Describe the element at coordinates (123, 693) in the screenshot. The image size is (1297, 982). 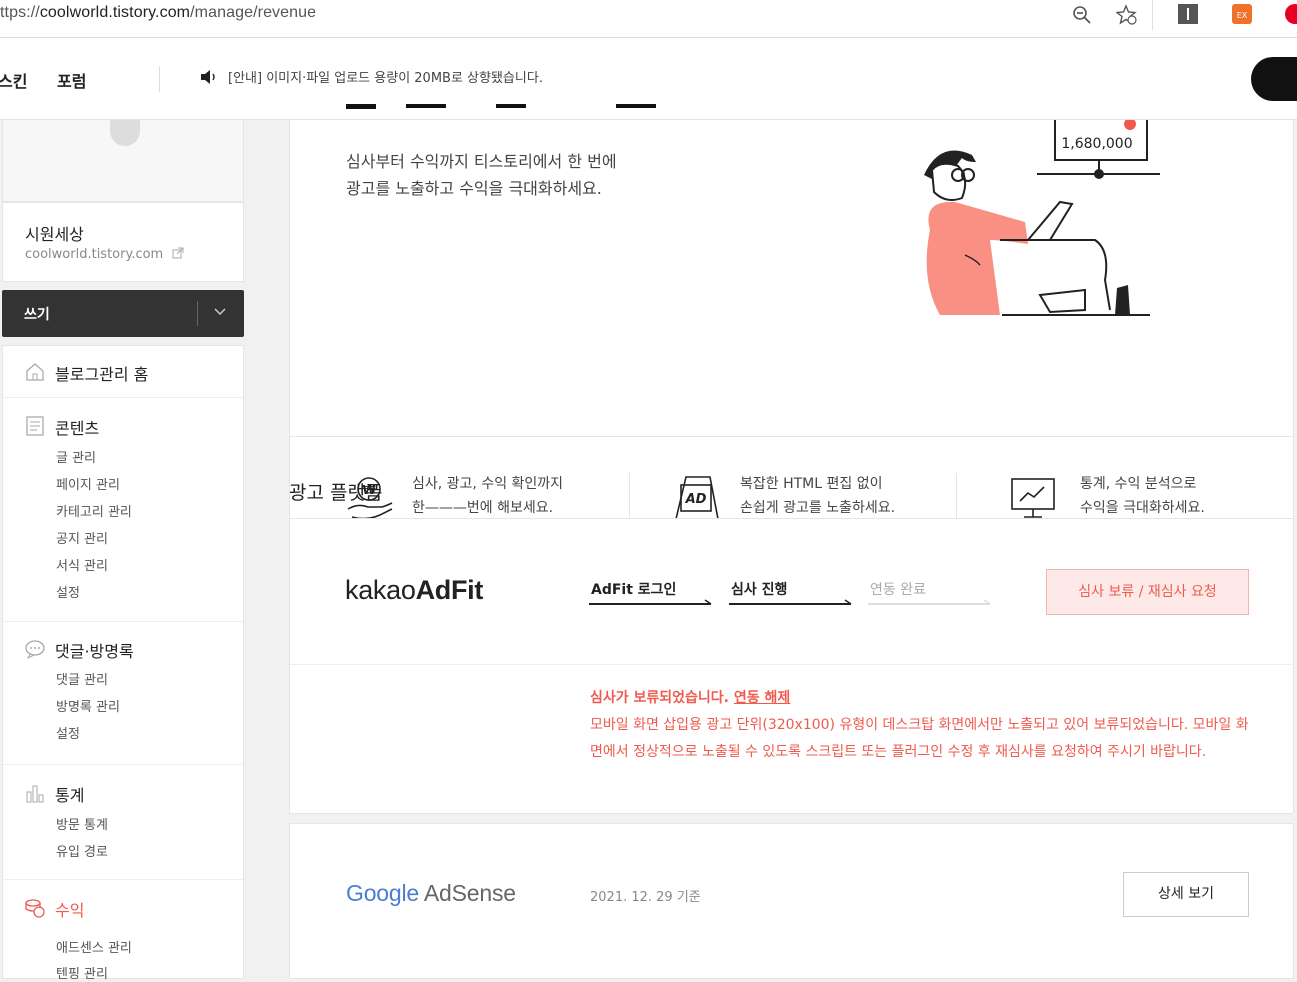
I see `sidebar-section-comments: 댓글·방명록 댓글 관리 방명록 관리 설정` at that location.